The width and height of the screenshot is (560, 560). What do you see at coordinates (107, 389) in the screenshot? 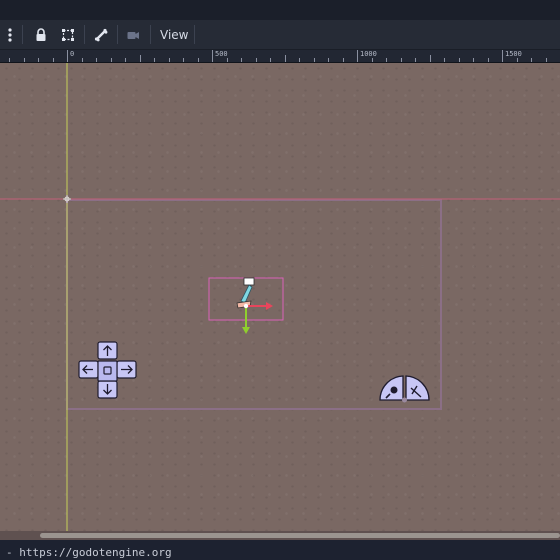
I see `dpad-down-button` at bounding box center [107, 389].